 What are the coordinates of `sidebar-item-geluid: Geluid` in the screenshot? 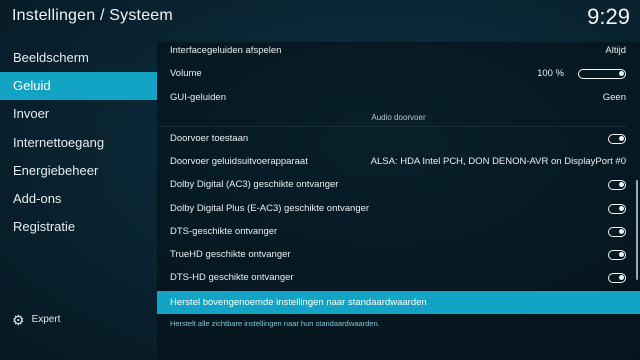 It's located at (78, 86).